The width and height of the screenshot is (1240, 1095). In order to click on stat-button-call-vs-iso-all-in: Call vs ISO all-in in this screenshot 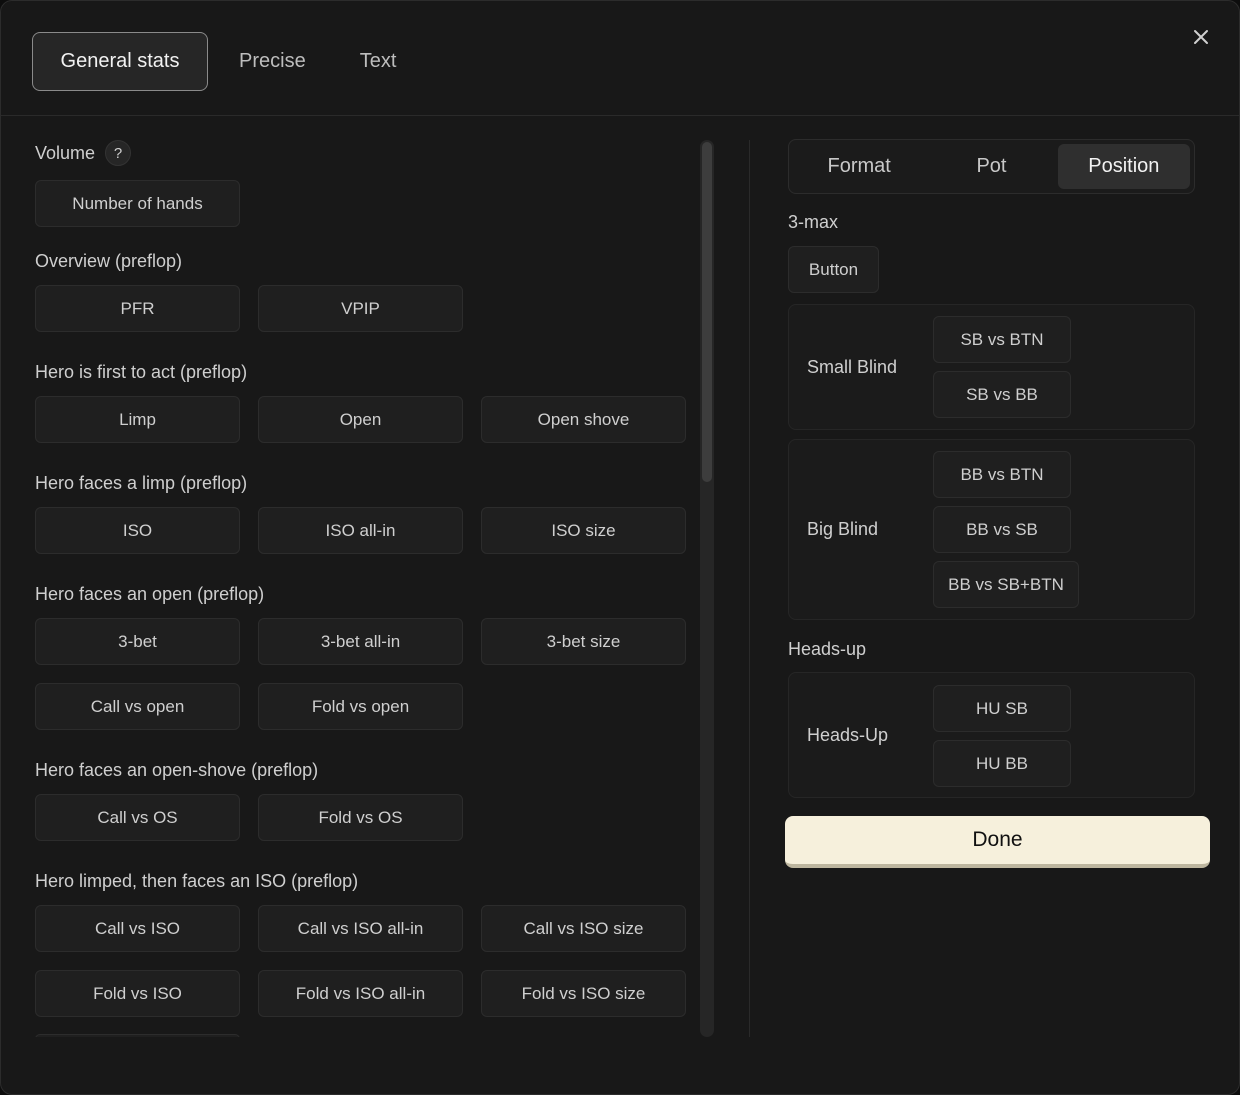, I will do `click(360, 928)`.